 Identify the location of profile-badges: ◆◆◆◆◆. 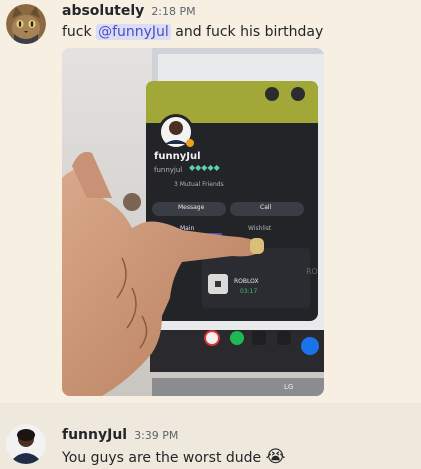
(204, 167).